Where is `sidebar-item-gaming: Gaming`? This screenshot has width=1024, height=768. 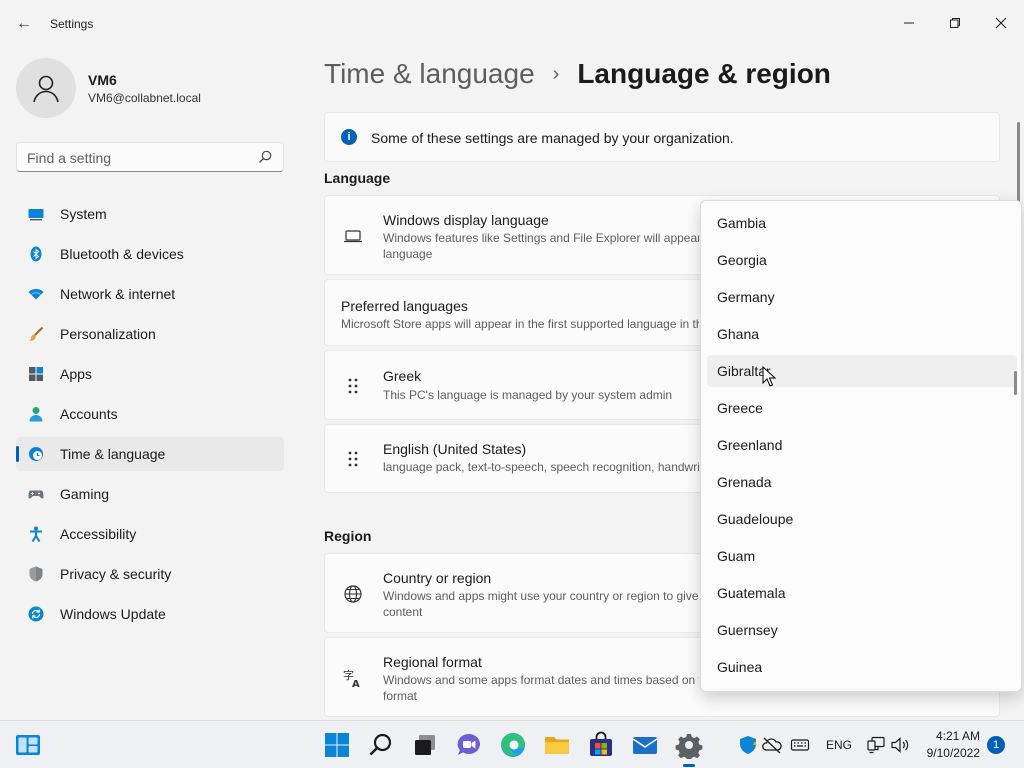
sidebar-item-gaming: Gaming is located at coordinates (150, 494).